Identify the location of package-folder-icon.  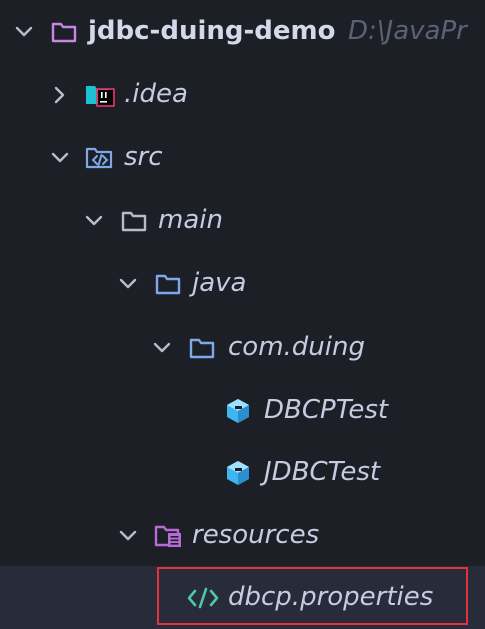
(202, 348).